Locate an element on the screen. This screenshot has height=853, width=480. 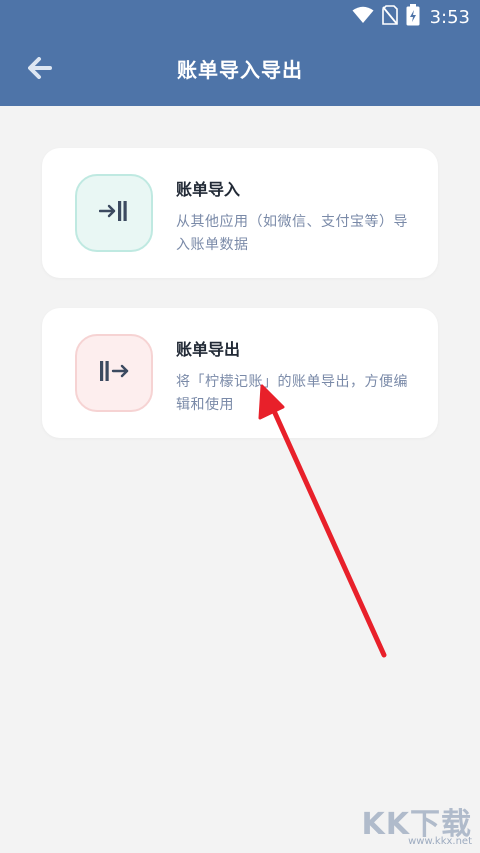
arrow-left-icon is located at coordinates (40, 70).